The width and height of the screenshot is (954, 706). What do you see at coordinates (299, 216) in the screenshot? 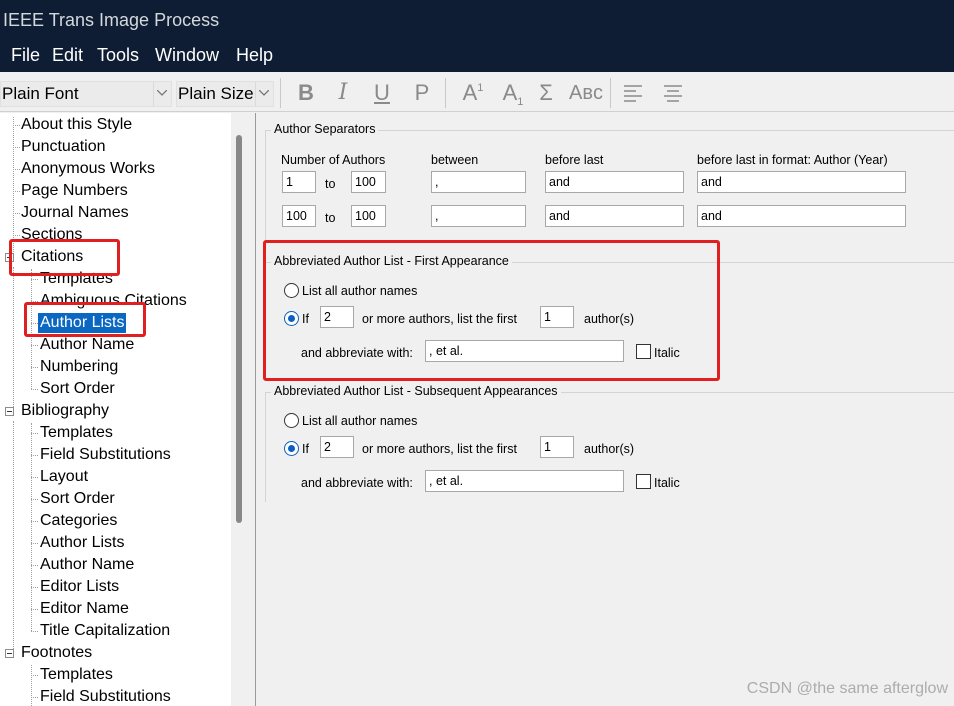
I see `authors-from-field: 100` at bounding box center [299, 216].